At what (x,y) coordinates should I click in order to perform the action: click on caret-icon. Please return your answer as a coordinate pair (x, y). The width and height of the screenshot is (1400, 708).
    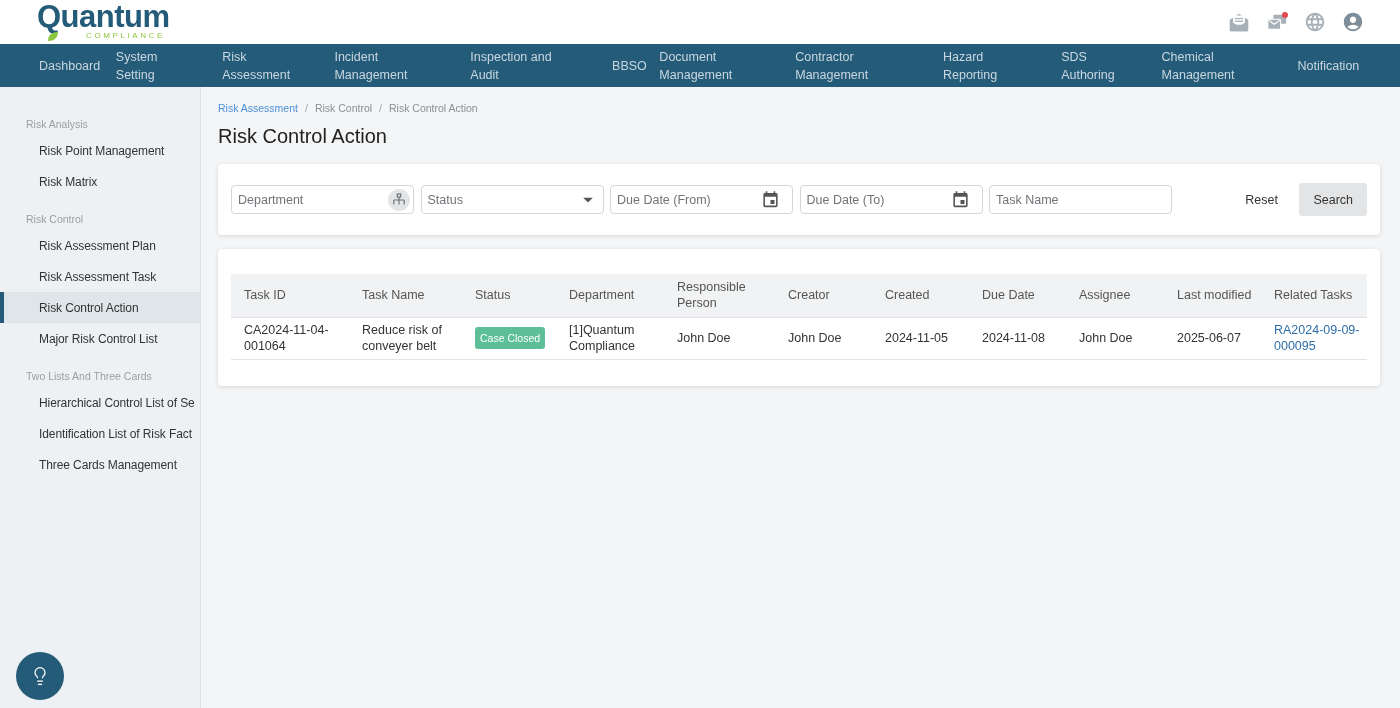
    Looking at the image, I should click on (587, 199).